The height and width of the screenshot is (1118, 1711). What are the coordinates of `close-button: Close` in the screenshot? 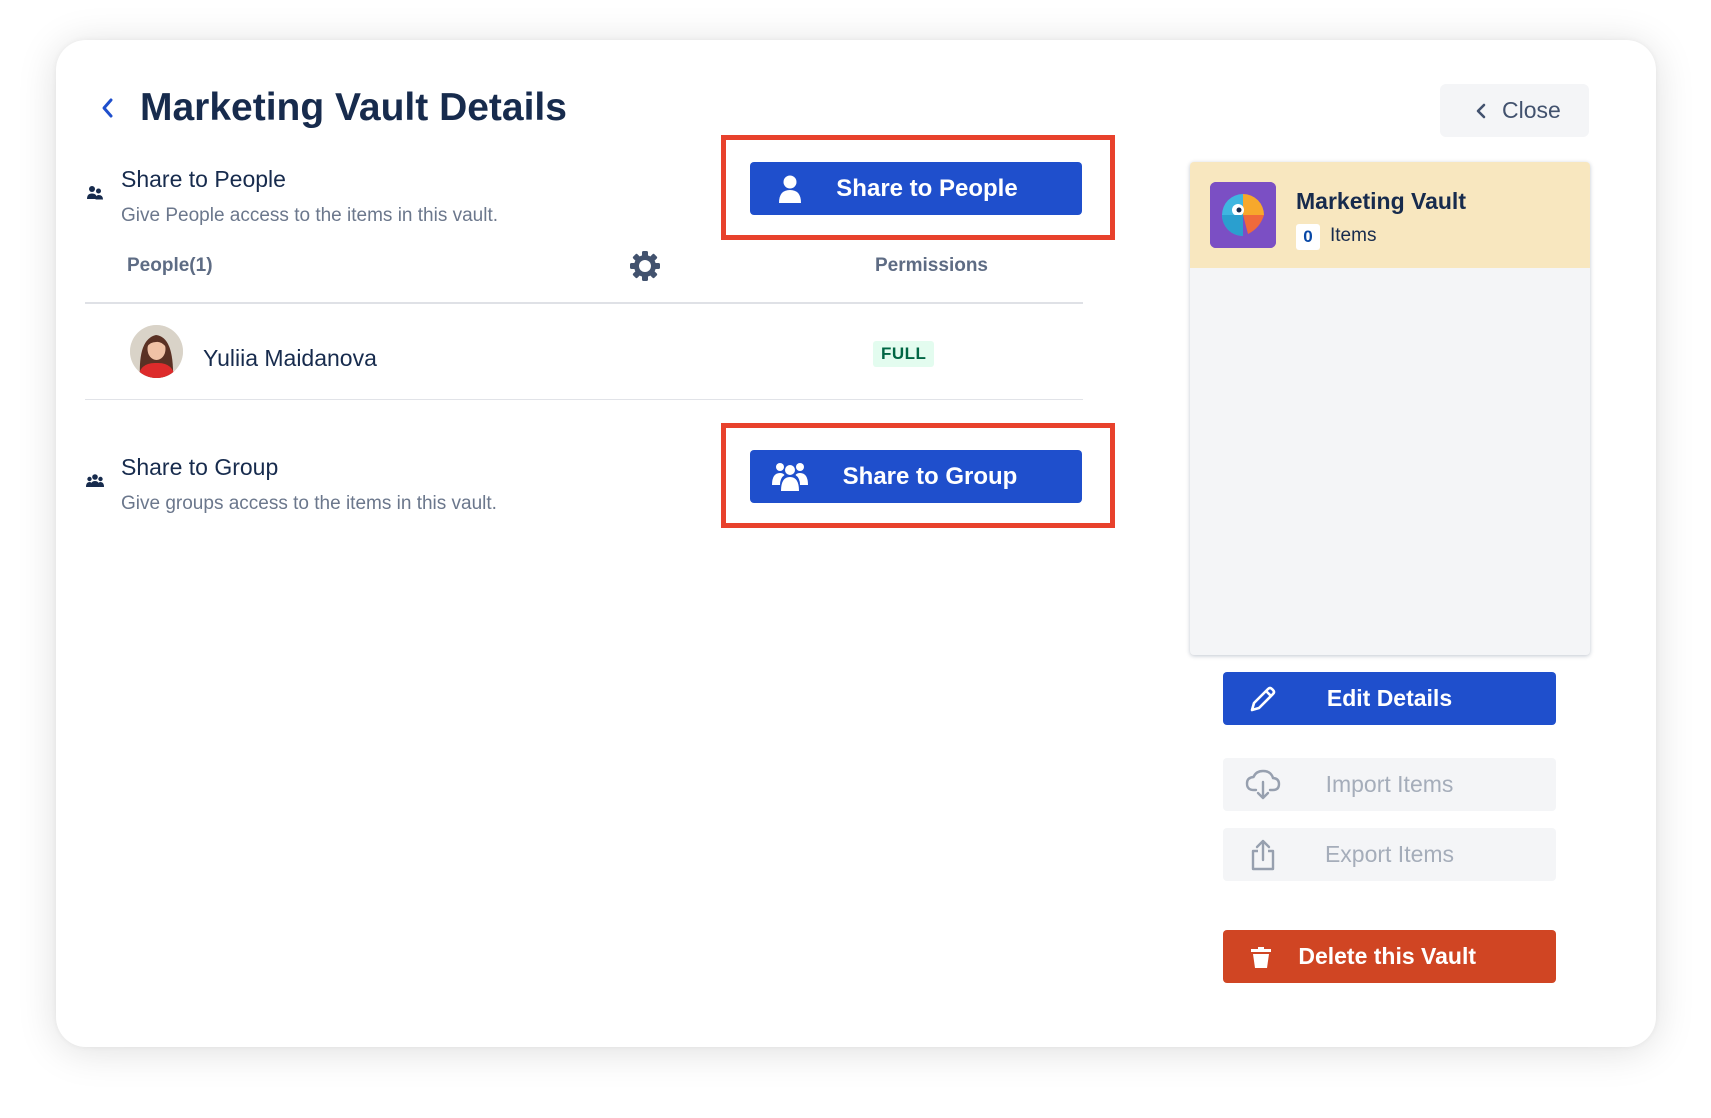 It's located at (1514, 110).